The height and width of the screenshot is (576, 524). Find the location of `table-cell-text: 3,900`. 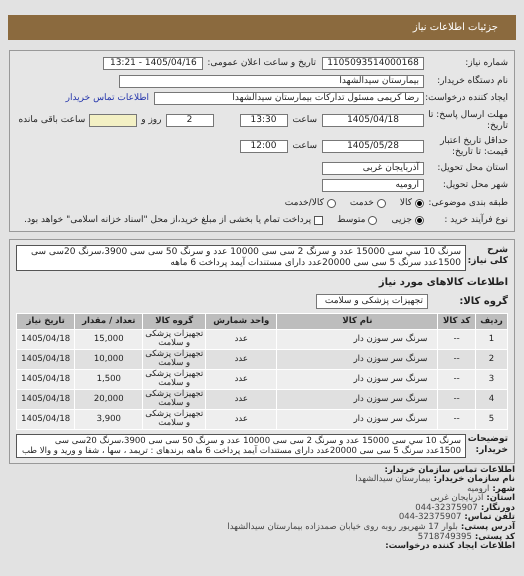

table-cell-text: 3,900 is located at coordinates (109, 419).